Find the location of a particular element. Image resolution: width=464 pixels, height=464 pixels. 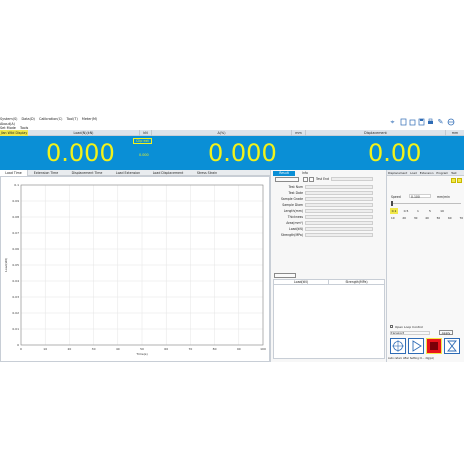

field-label: Sample Grade is located at coordinates (291, 199).